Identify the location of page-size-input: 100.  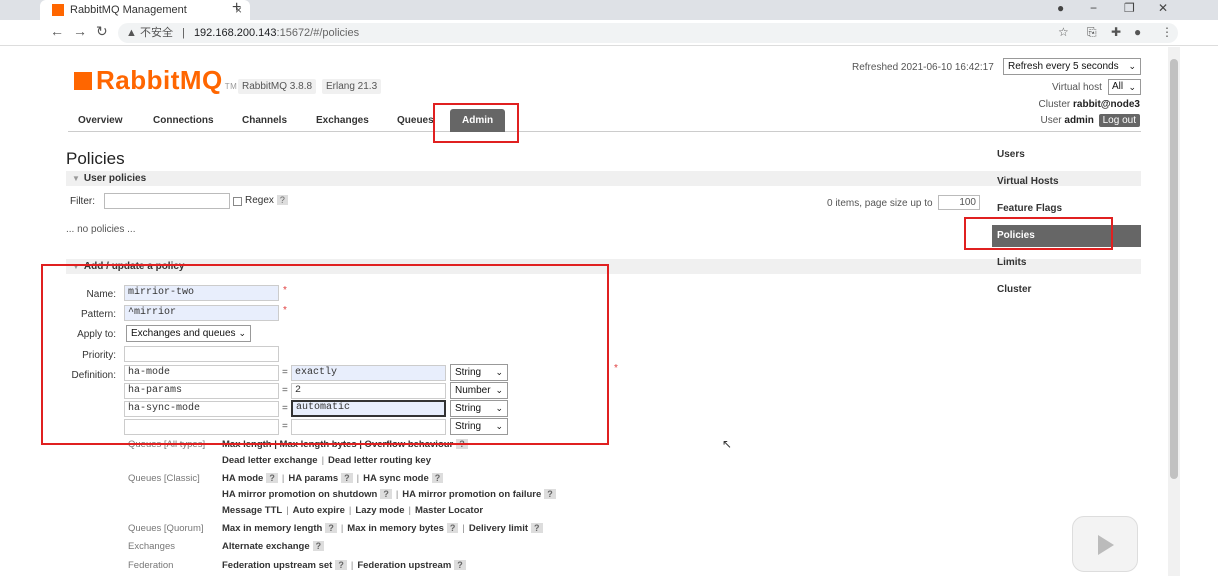
(959, 202).